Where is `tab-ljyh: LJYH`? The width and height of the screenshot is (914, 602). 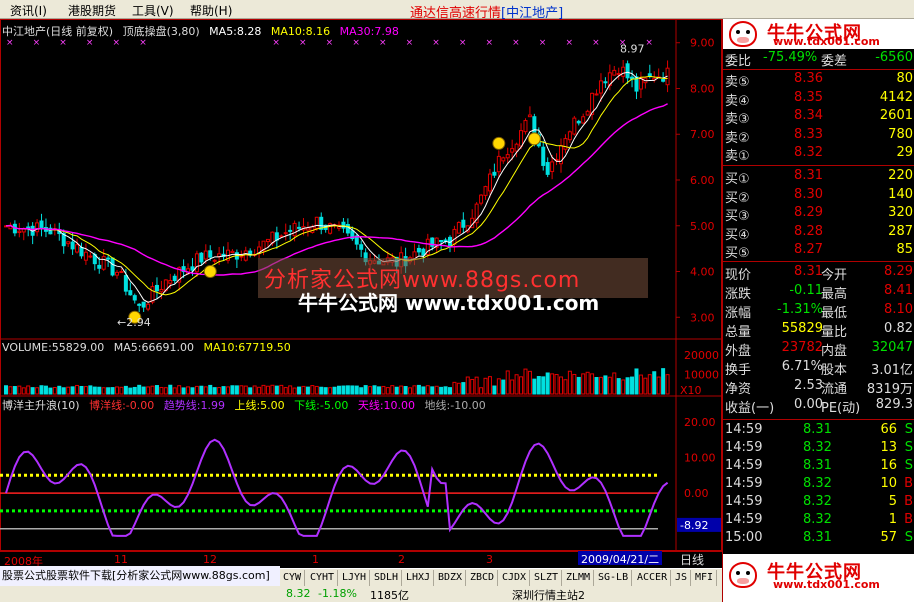 tab-ljyh: LJYH is located at coordinates (355, 578).